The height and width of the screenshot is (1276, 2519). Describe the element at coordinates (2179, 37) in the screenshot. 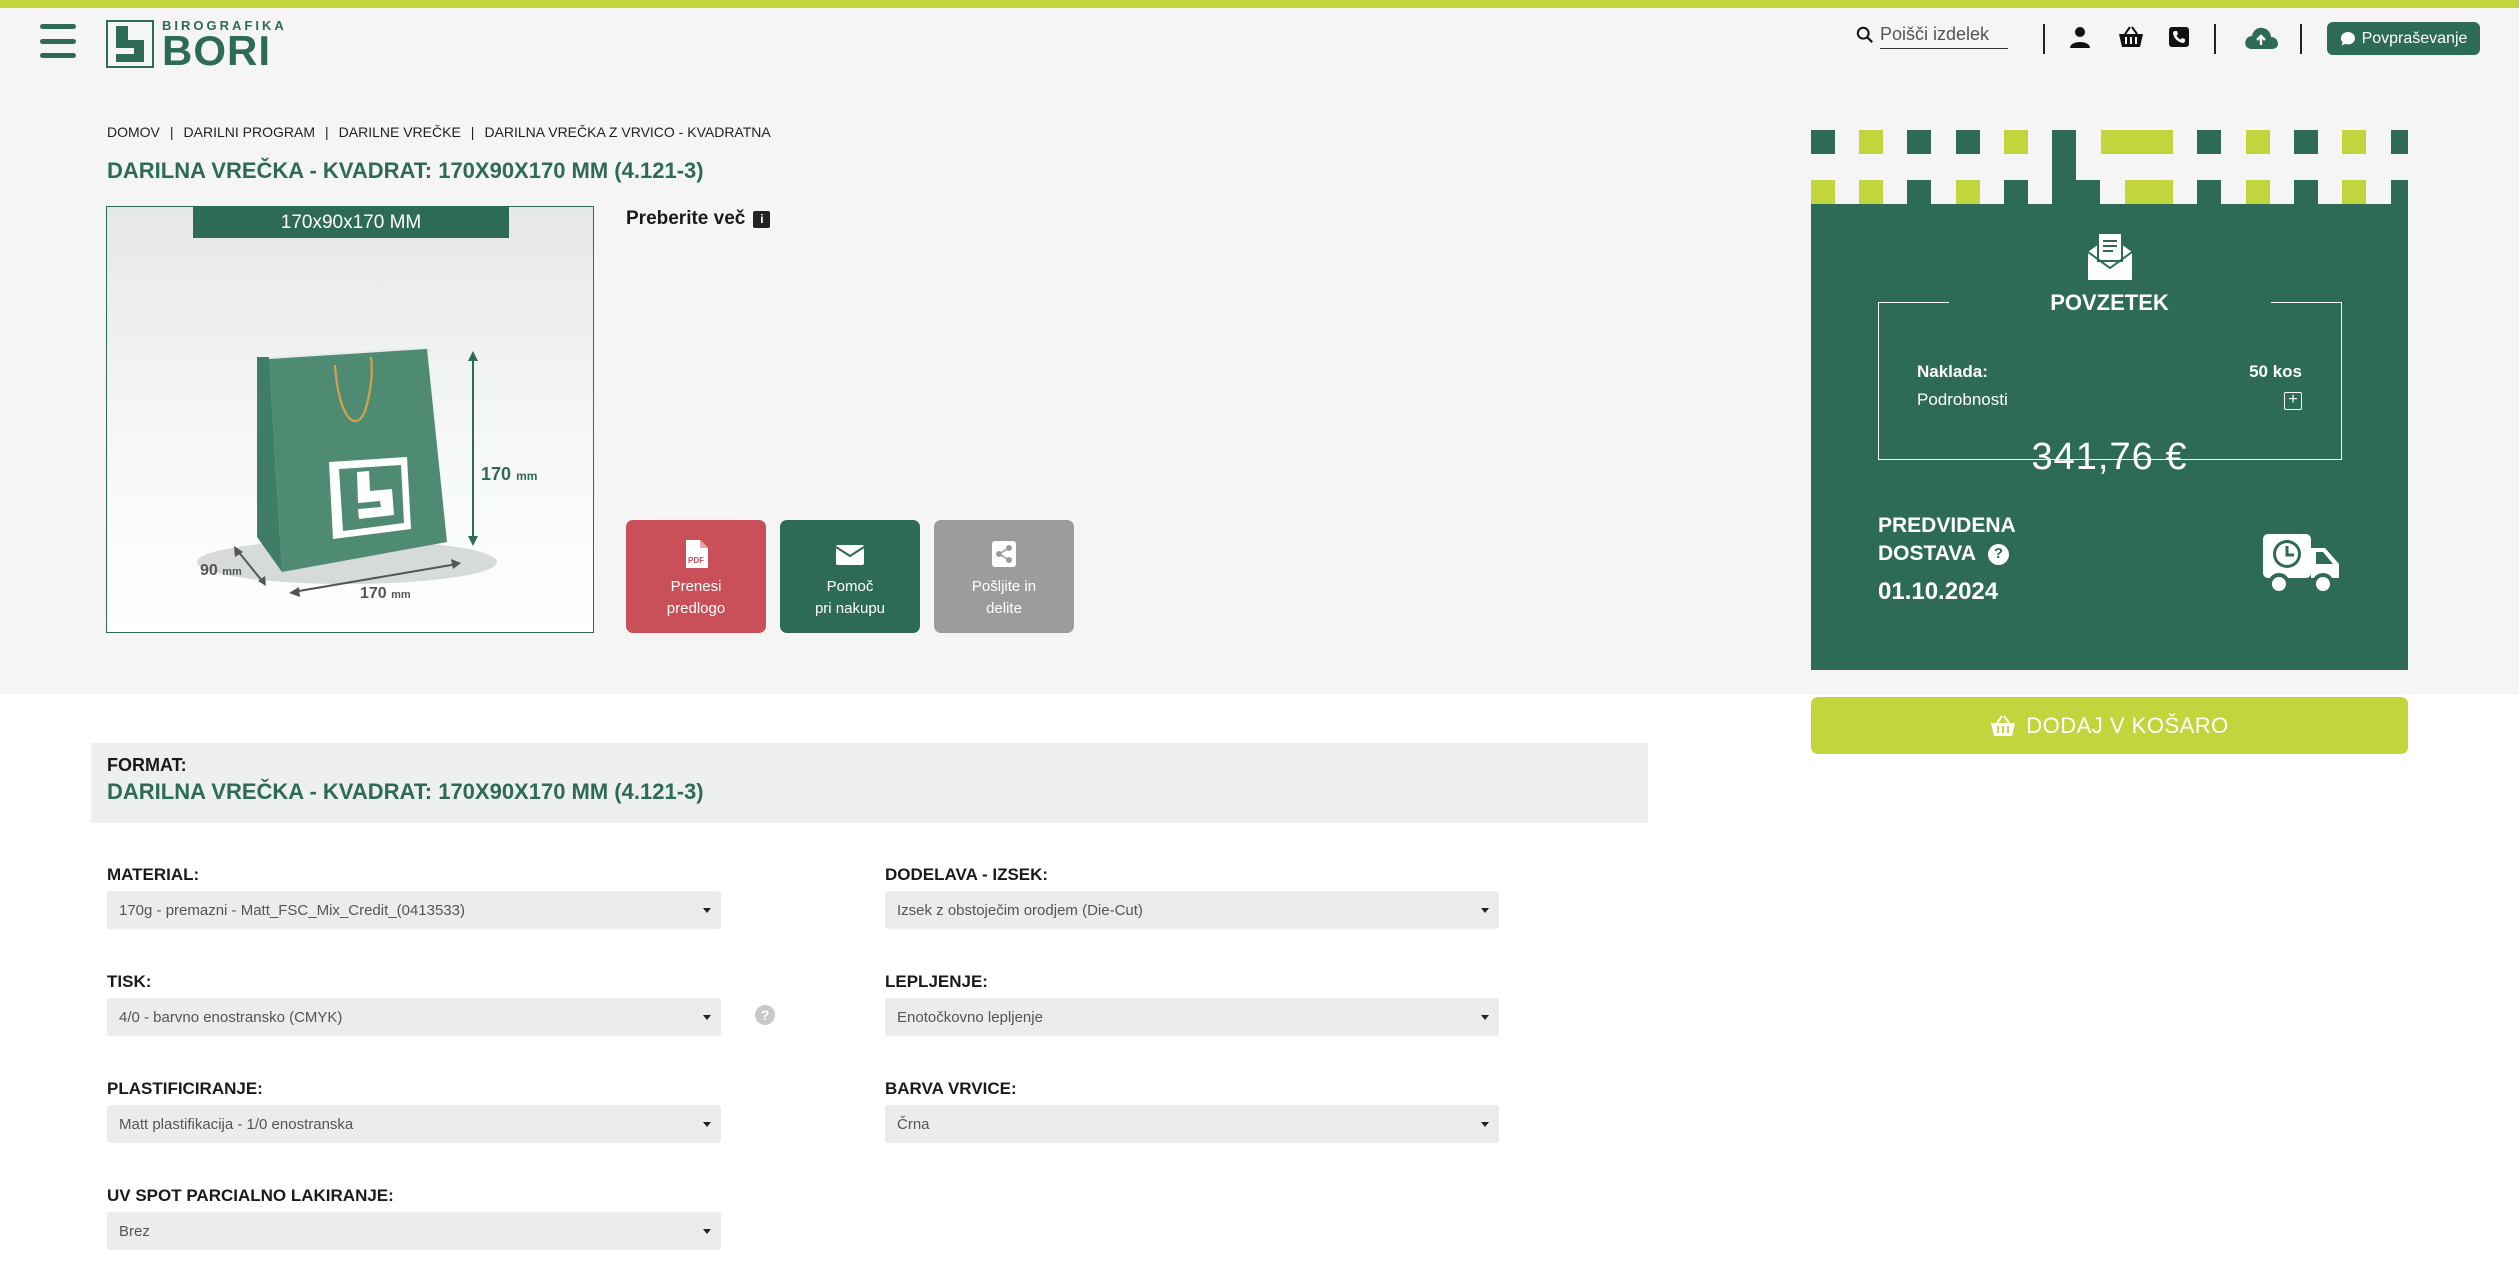

I see `phone-icon` at that location.